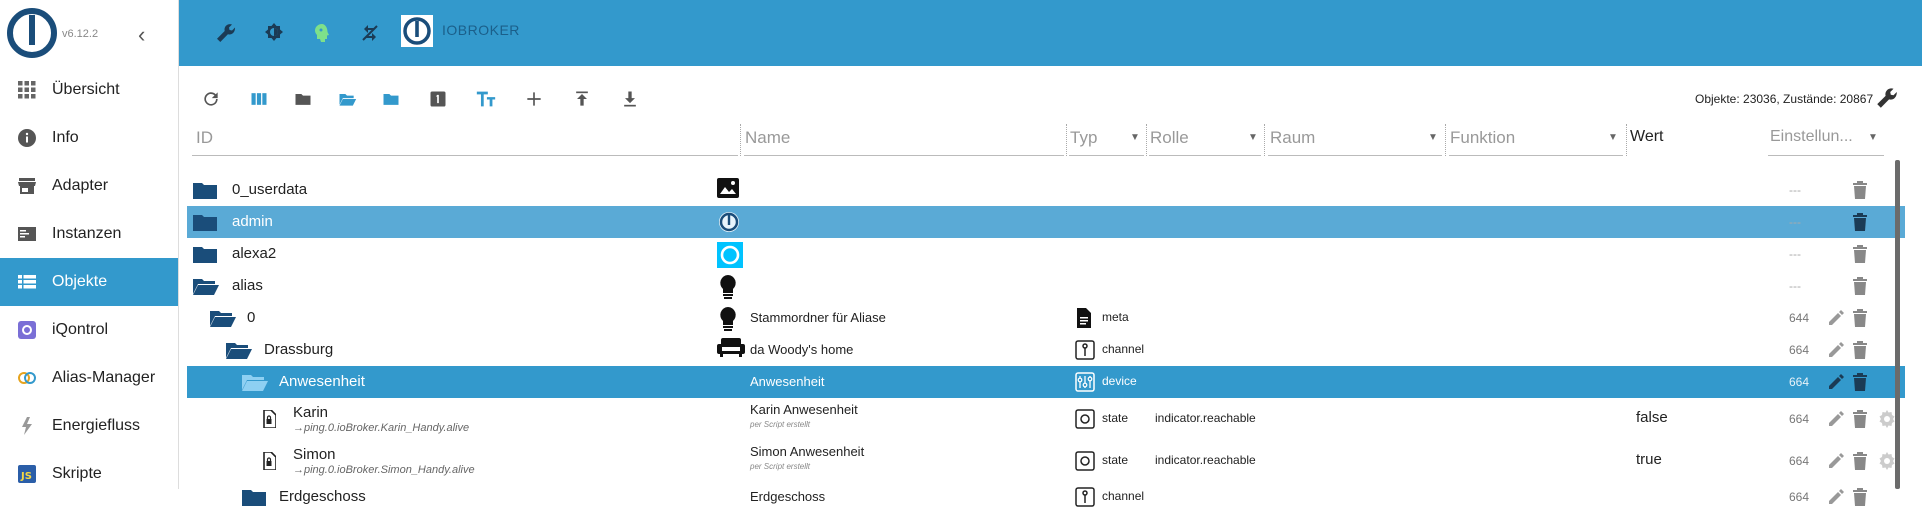  What do you see at coordinates (274, 33) in the screenshot?
I see `theme-icon` at bounding box center [274, 33].